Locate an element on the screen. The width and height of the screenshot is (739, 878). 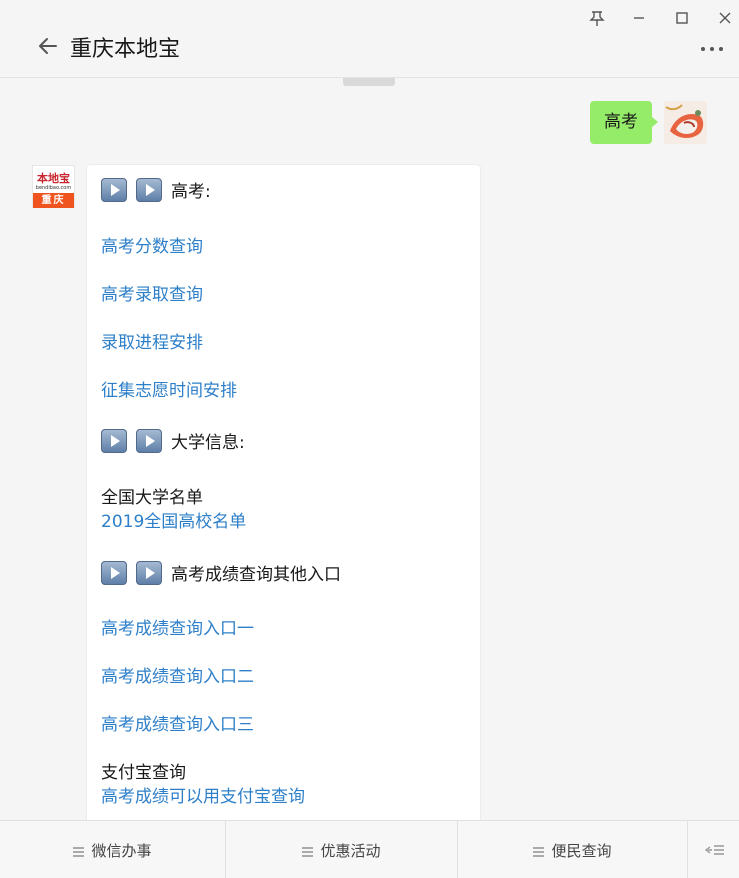
menu-convenience-query: 便民查询 is located at coordinates (573, 849).